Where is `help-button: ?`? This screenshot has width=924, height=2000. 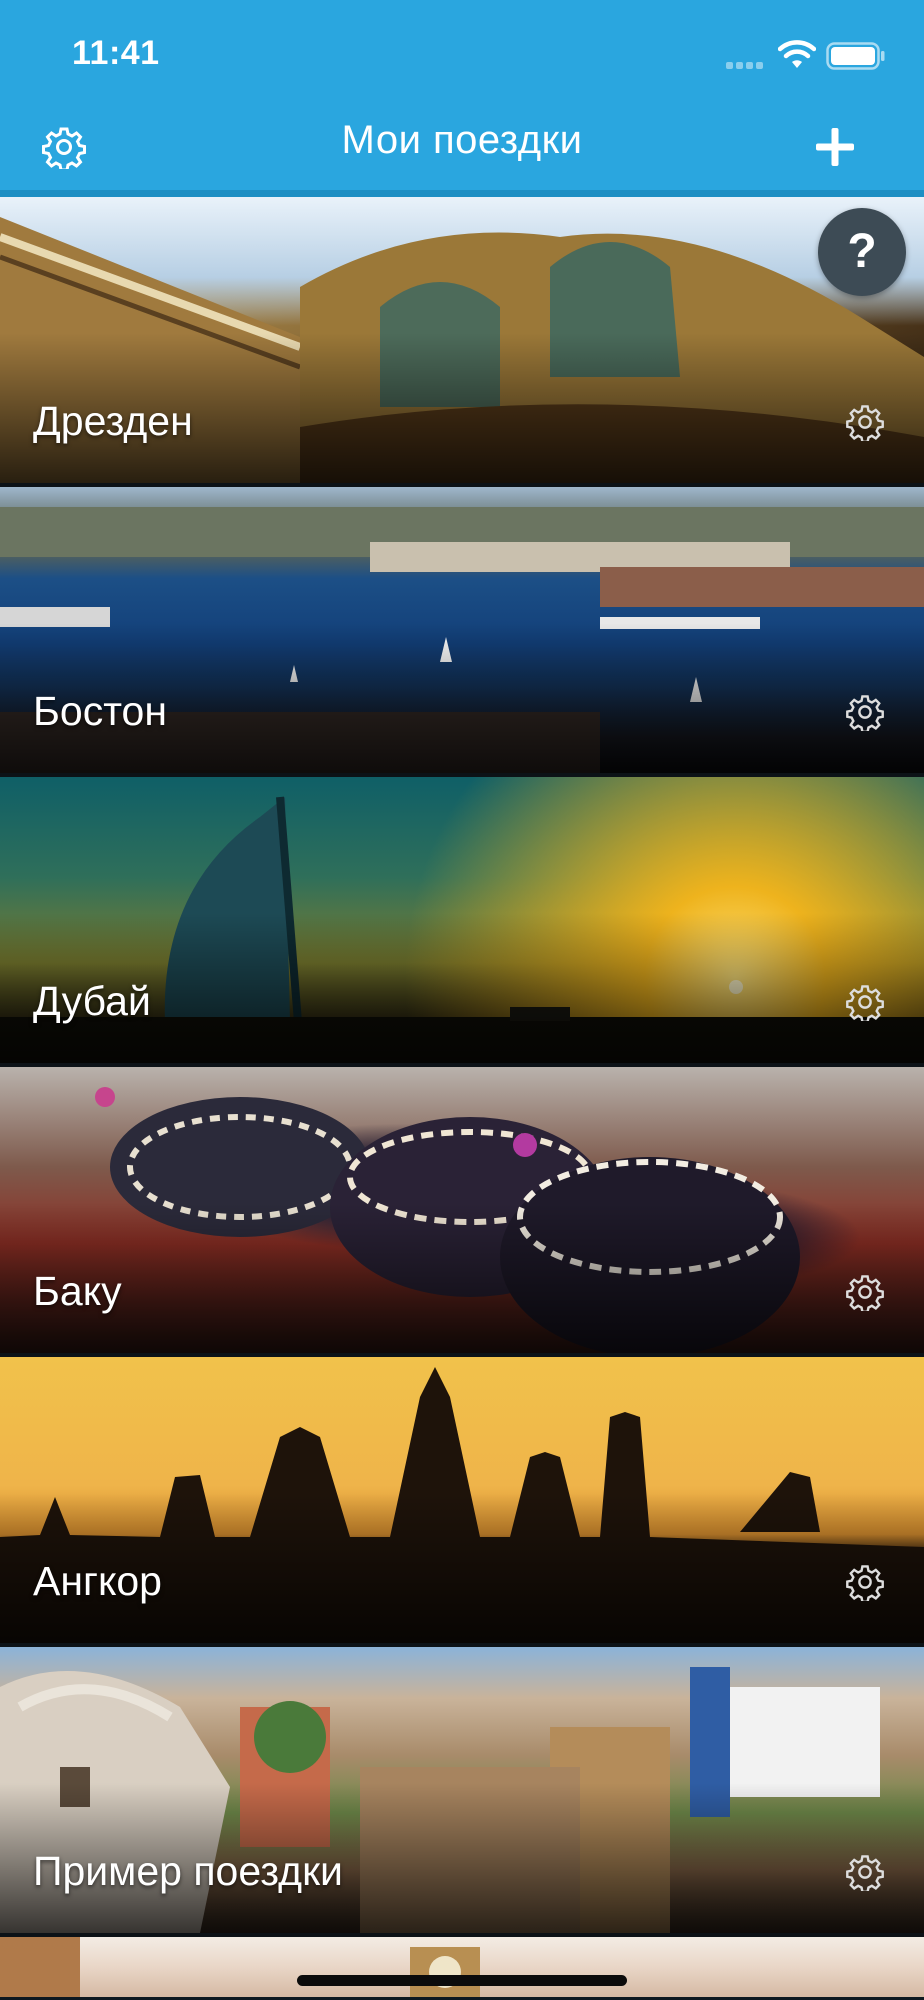
help-button: ? is located at coordinates (862, 252).